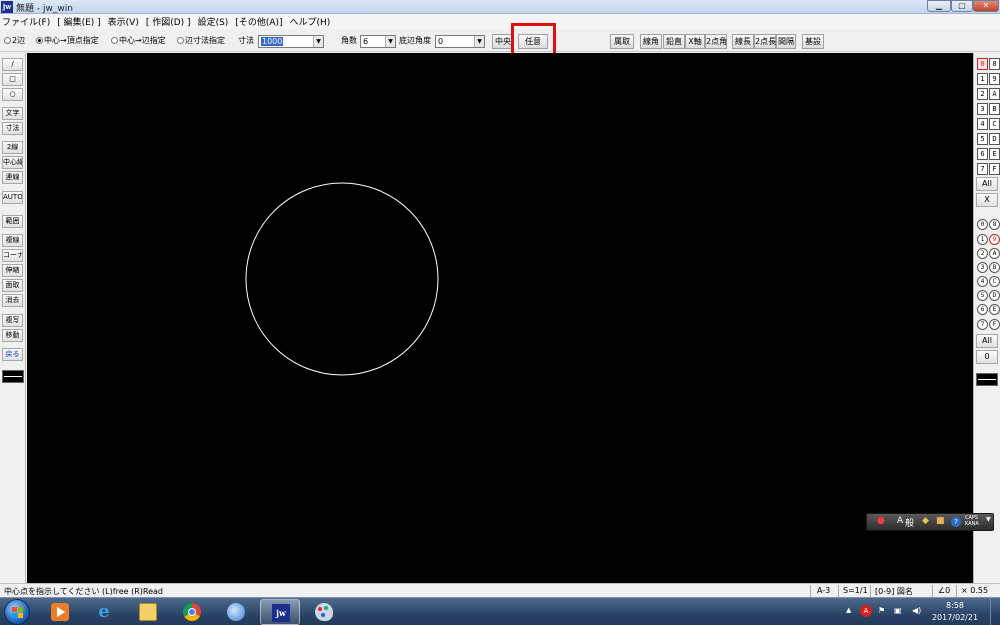 The width and height of the screenshot is (1000, 625). I want to click on move-tool: 移動, so click(12, 335).